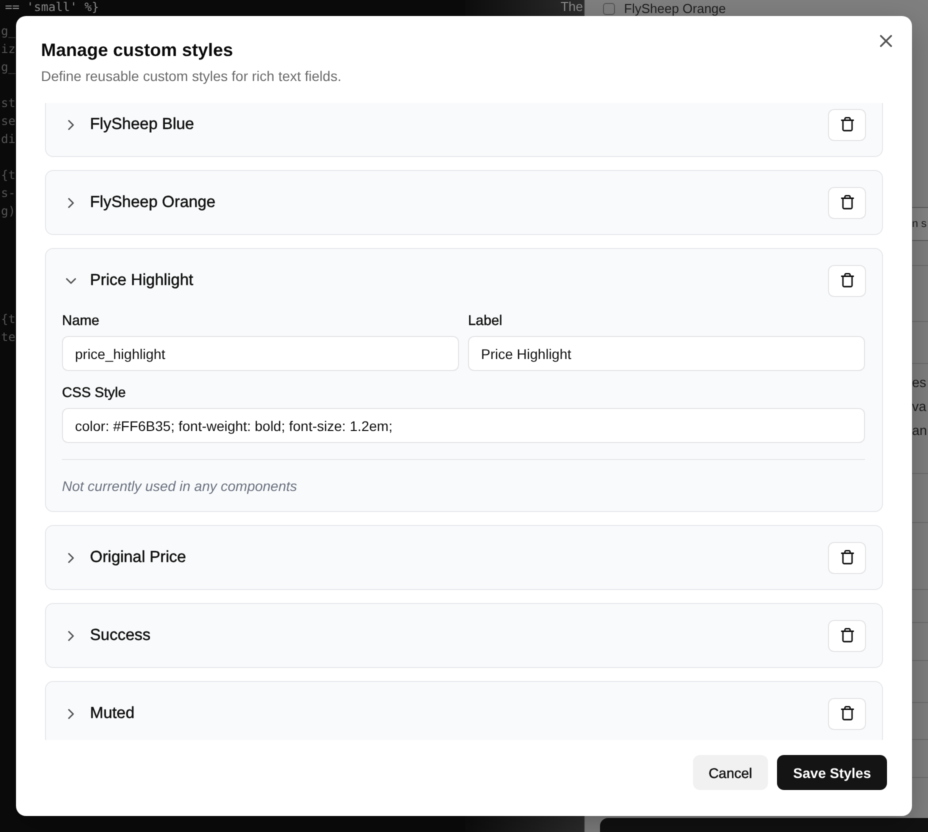 This screenshot has width=928, height=832. Describe the element at coordinates (52, 8) in the screenshot. I see `code-line: == 'small' %}` at that location.